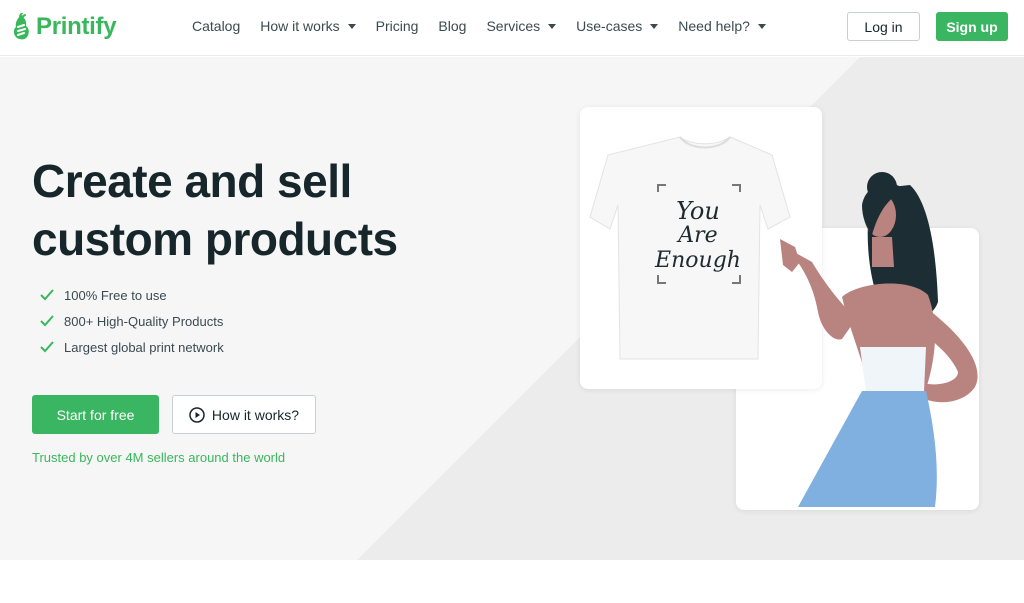  What do you see at coordinates (879, 339) in the screenshot?
I see `woman-figure` at bounding box center [879, 339].